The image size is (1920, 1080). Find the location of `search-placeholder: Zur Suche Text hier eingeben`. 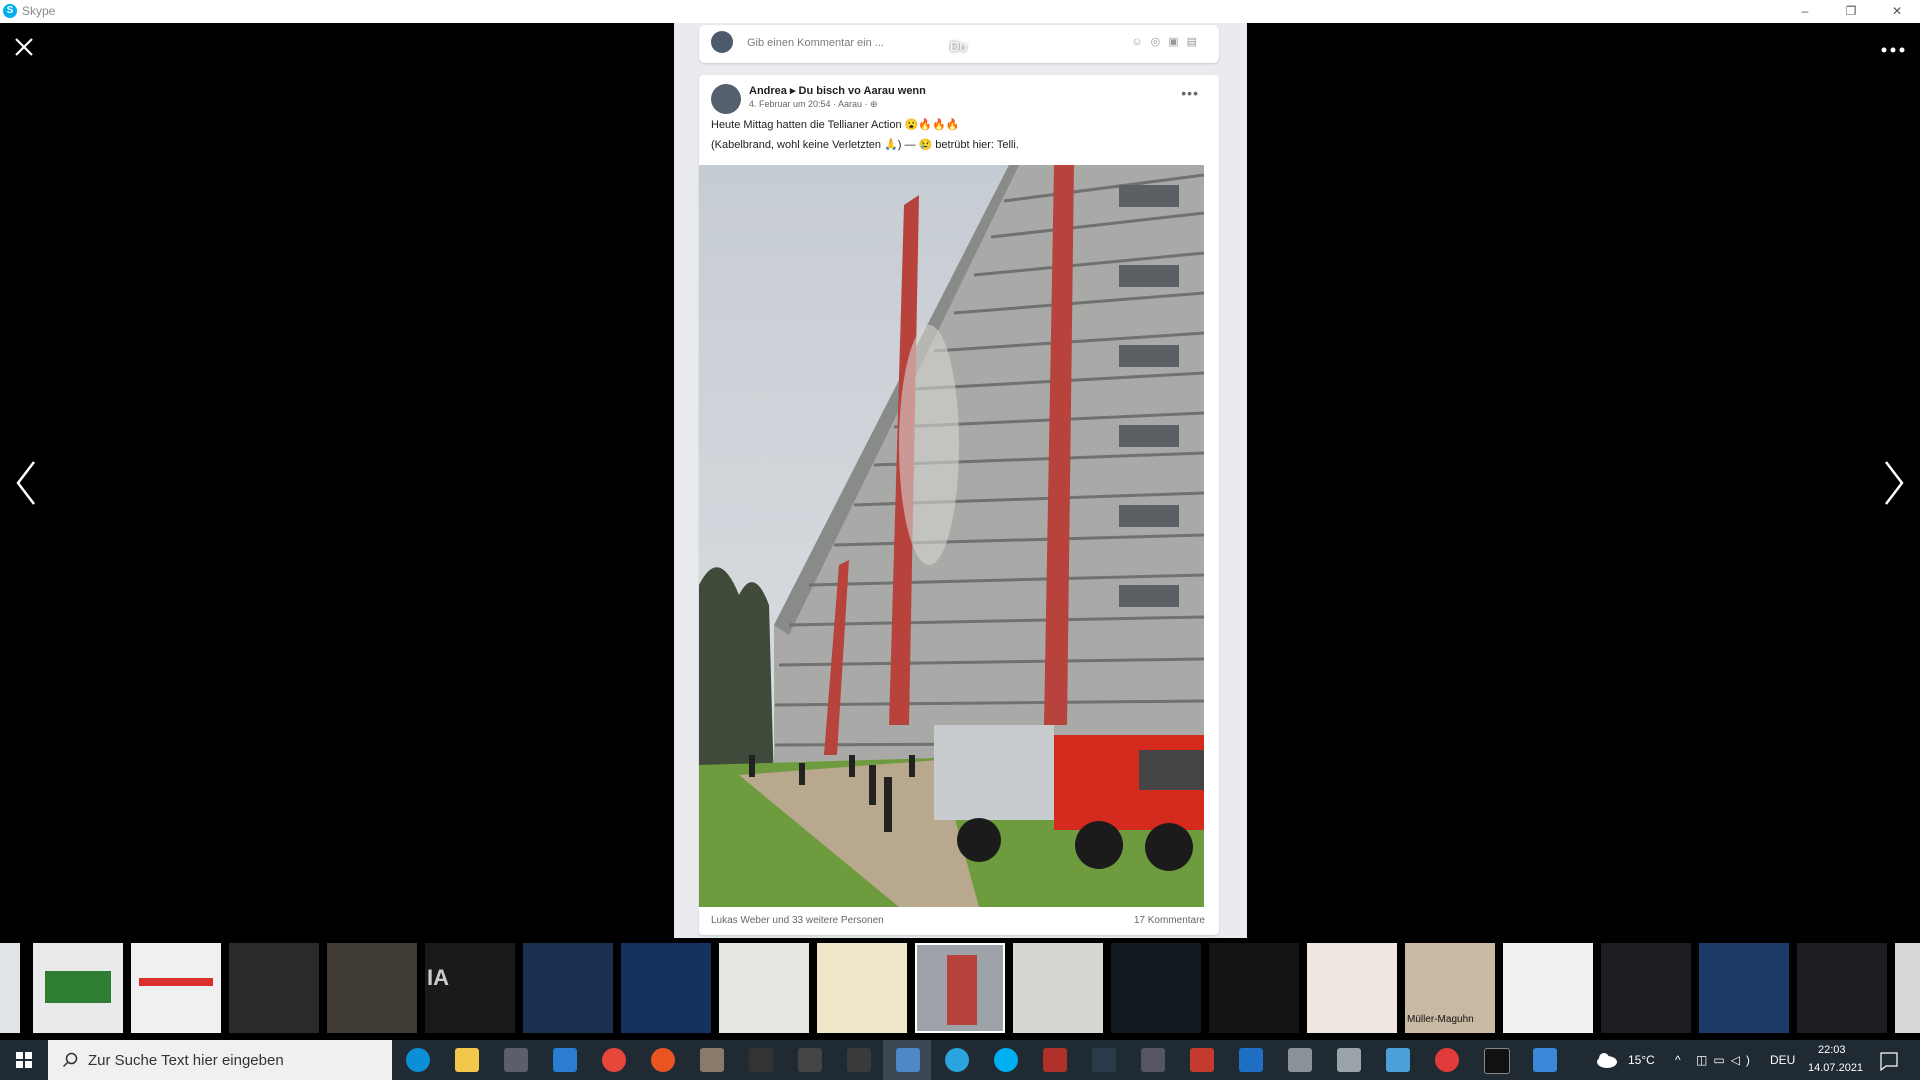

search-placeholder: Zur Suche Text hier eingeben is located at coordinates (186, 1060).